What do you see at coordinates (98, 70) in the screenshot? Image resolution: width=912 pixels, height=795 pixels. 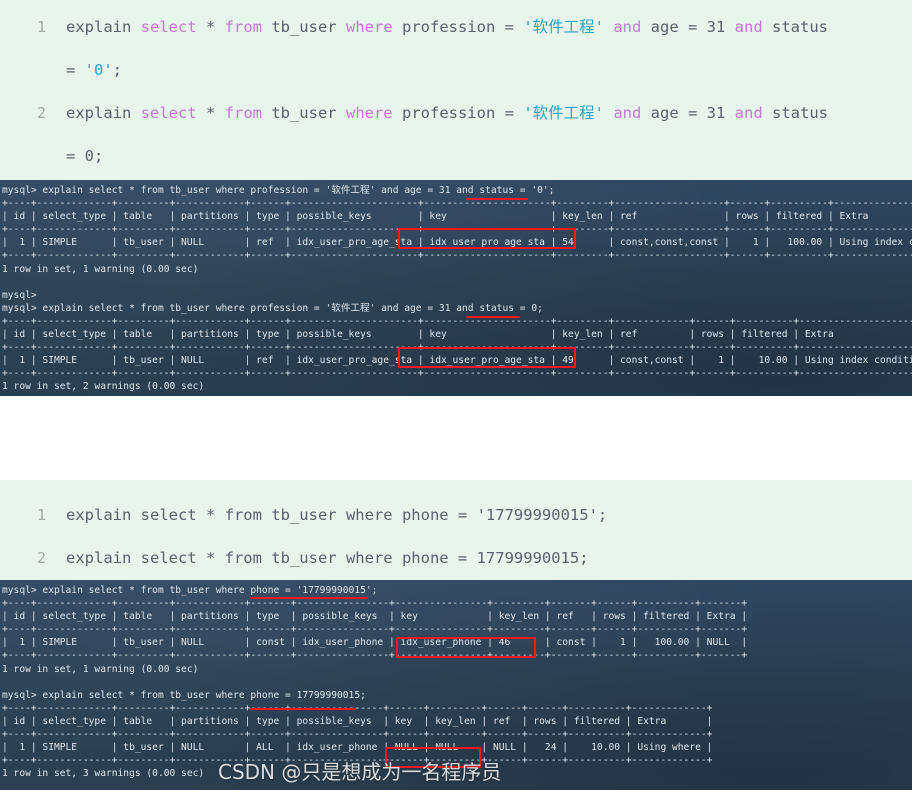 I see `code-token: '0'` at bounding box center [98, 70].